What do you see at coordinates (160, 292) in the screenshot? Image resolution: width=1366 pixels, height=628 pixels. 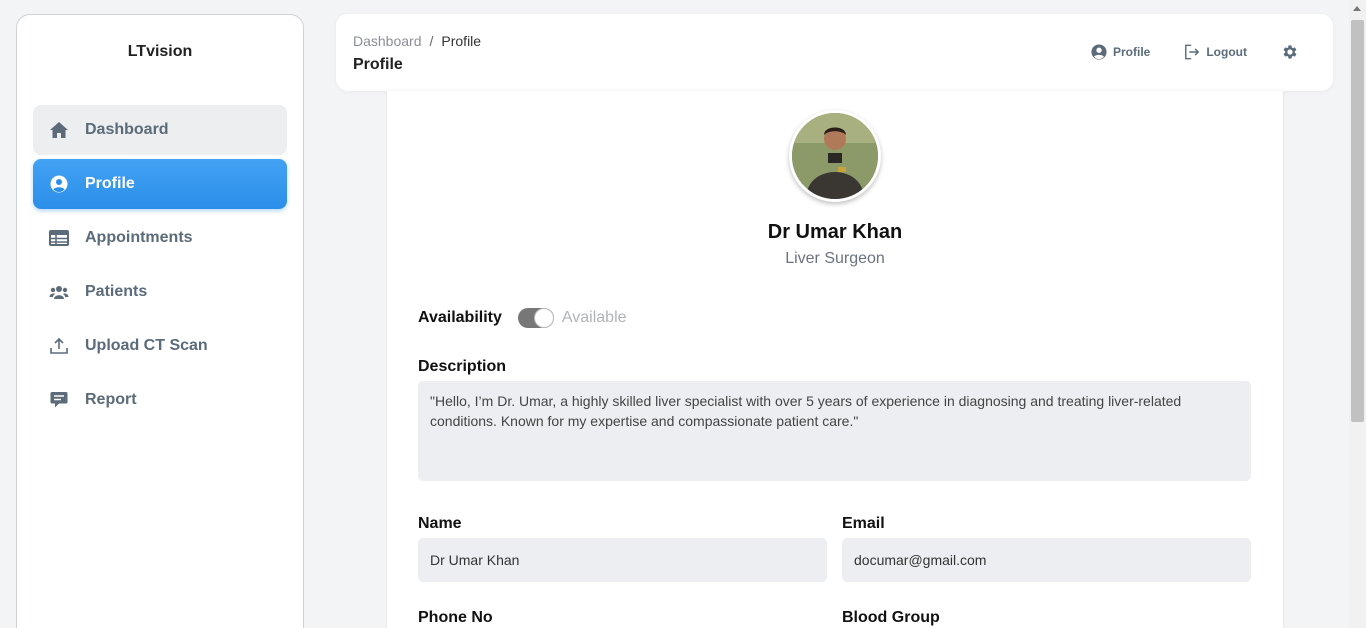 I see `sidebar-item-patients: Patients` at bounding box center [160, 292].